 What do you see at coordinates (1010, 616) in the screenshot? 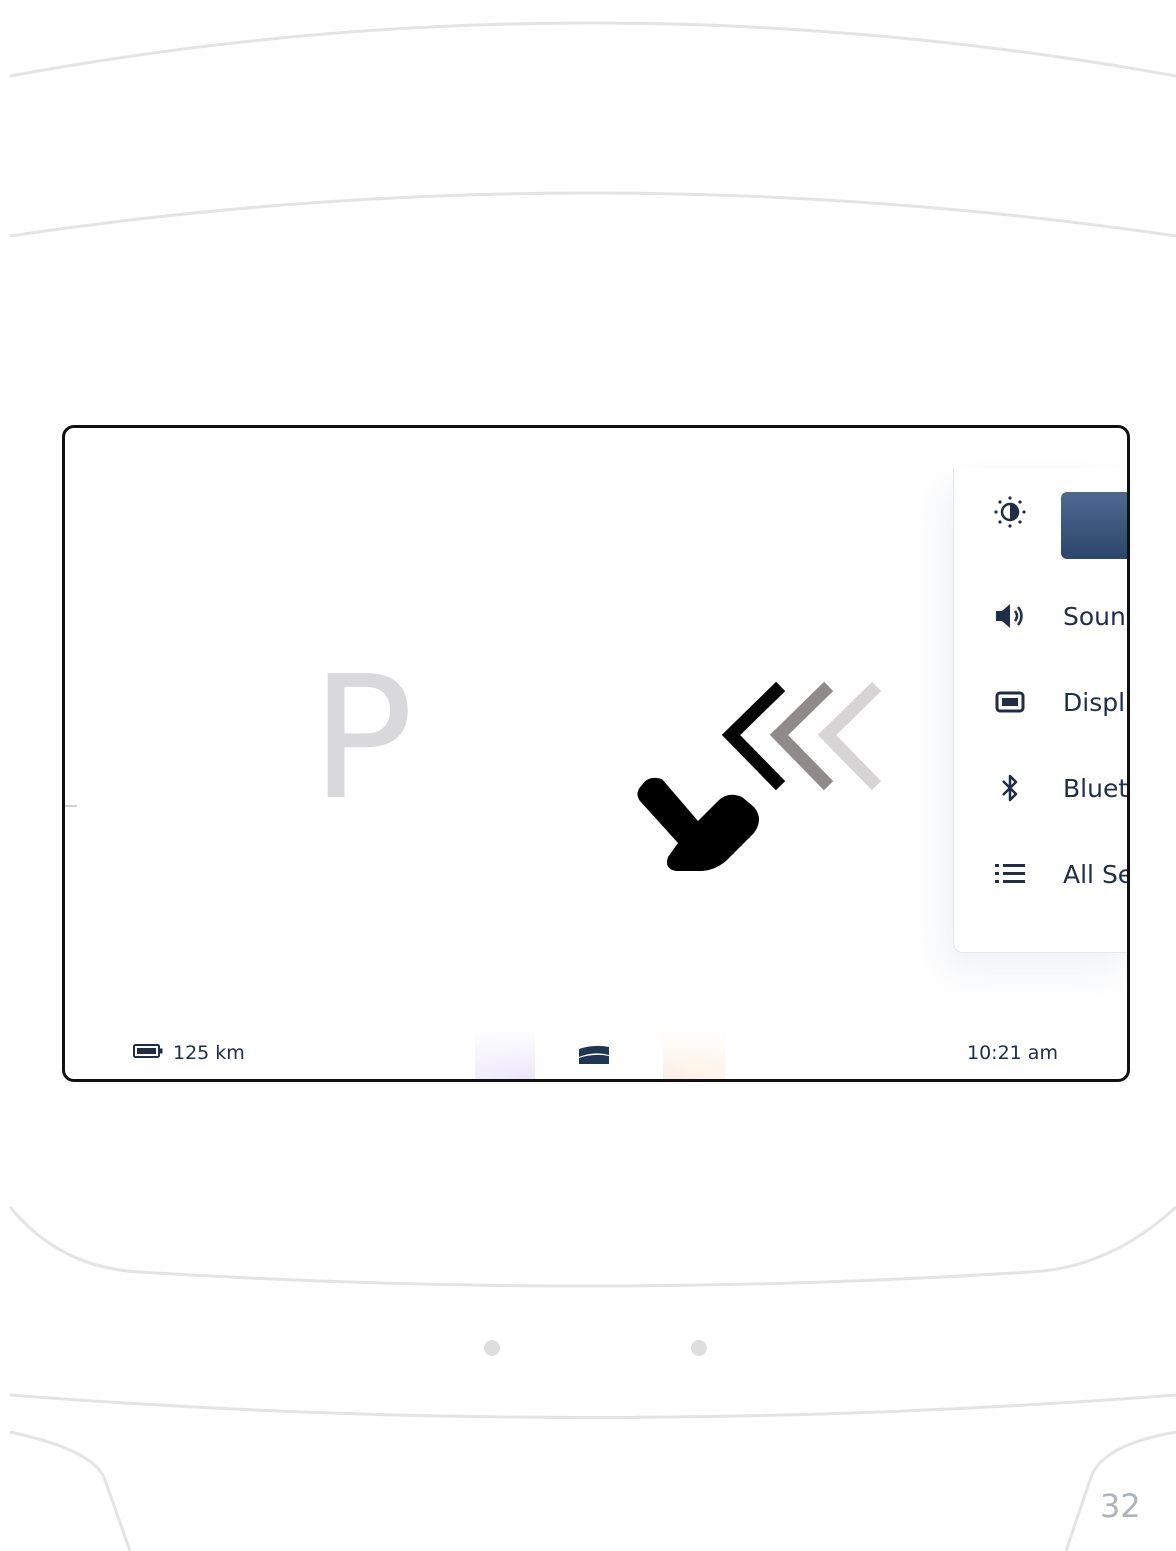
I see `speaker-icon` at bounding box center [1010, 616].